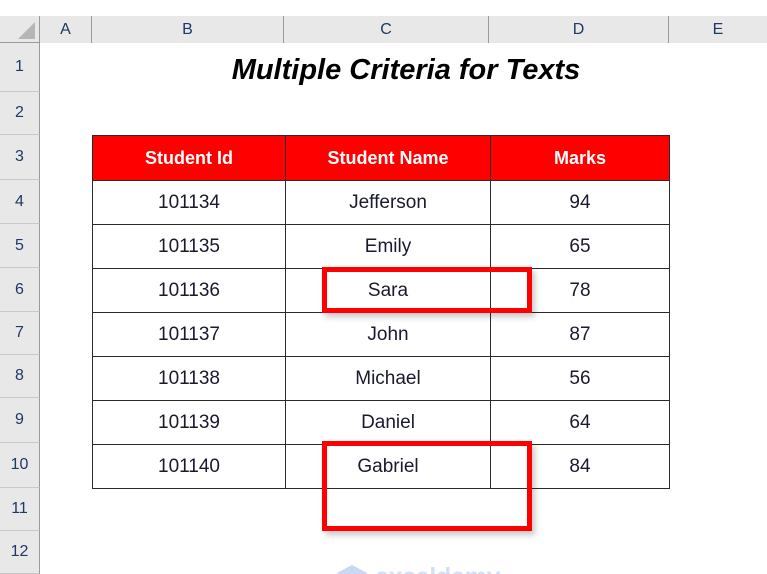 Image resolution: width=767 pixels, height=574 pixels. Describe the element at coordinates (189, 378) in the screenshot. I see `cell-student-id: 101138` at that location.